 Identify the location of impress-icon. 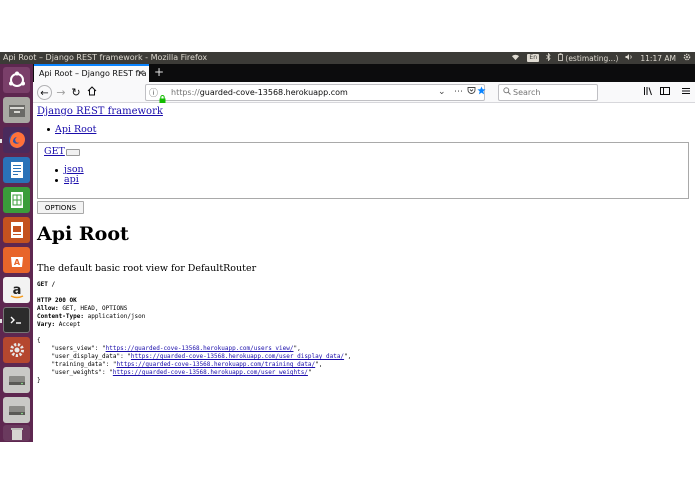
(16, 230).